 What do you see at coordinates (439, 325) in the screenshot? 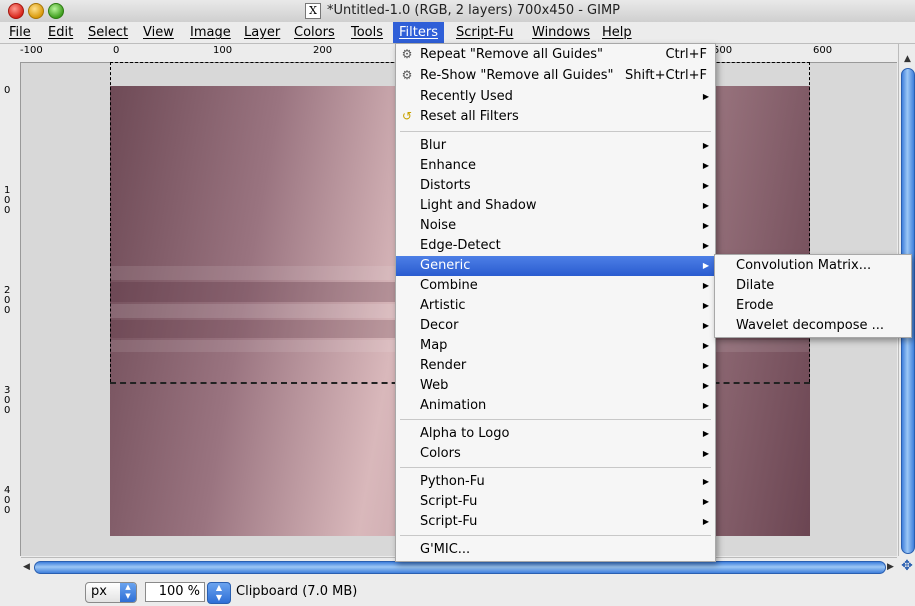
I see `menu-item-label: Decor` at bounding box center [439, 325].